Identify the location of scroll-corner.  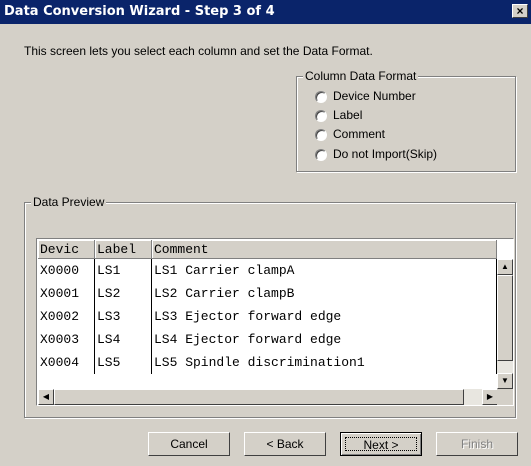
(505, 397).